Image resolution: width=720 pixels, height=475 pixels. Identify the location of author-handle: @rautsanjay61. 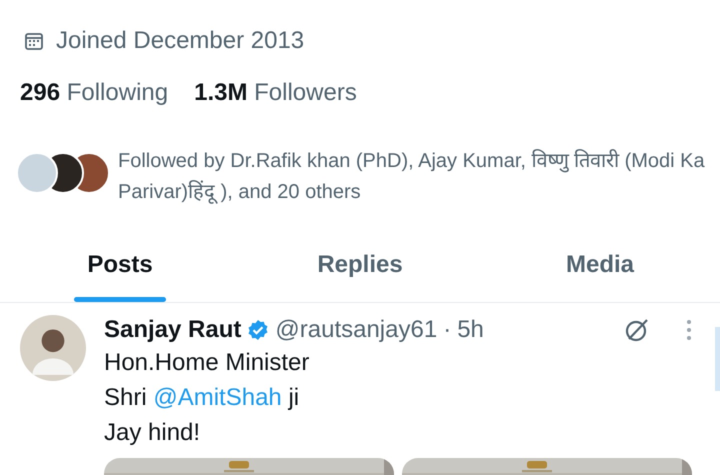
(356, 330).